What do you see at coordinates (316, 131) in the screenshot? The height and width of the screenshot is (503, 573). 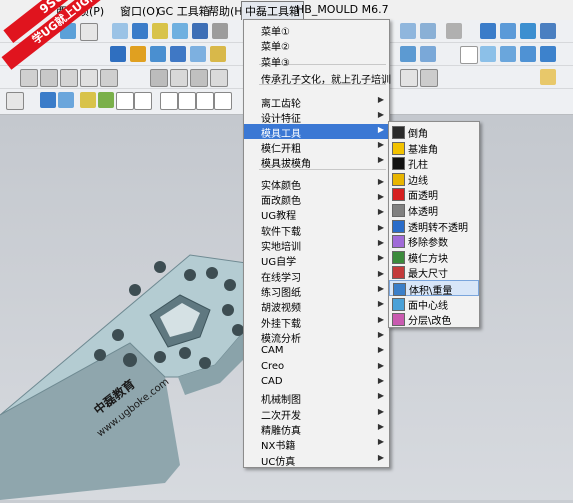 I see `menu-item: 模具工具 ▶` at bounding box center [316, 131].